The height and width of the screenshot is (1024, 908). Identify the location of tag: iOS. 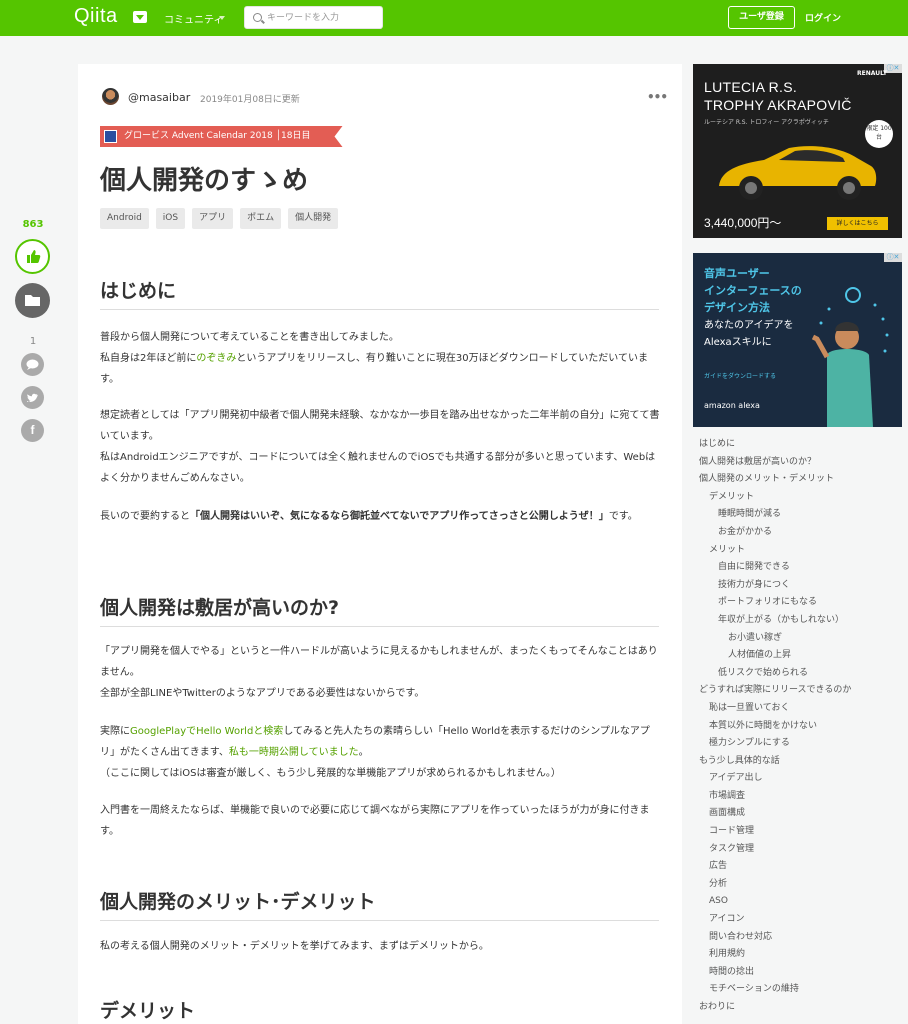
(170, 218).